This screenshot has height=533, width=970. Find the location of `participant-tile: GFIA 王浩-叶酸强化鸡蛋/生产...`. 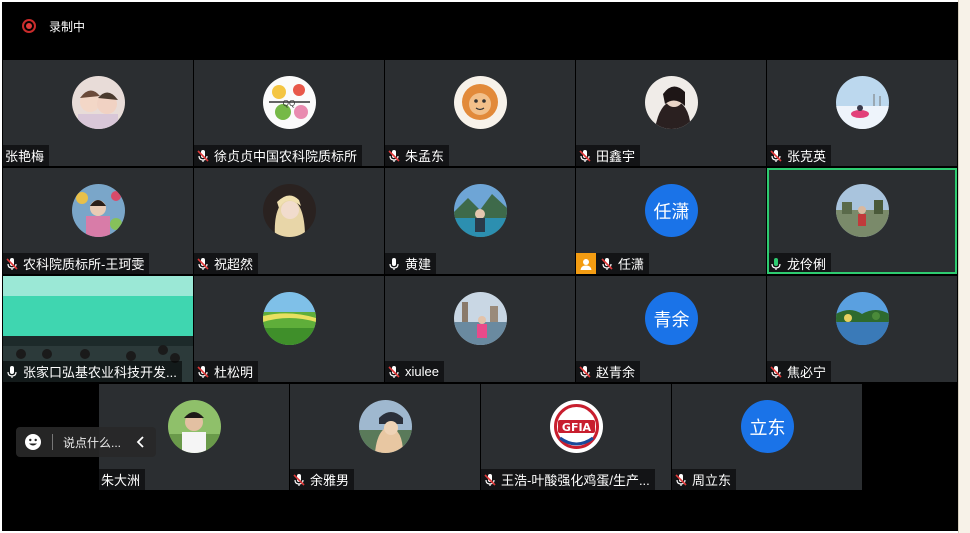

participant-tile: GFIA 王浩-叶酸强化鸡蛋/生产... is located at coordinates (576, 437).